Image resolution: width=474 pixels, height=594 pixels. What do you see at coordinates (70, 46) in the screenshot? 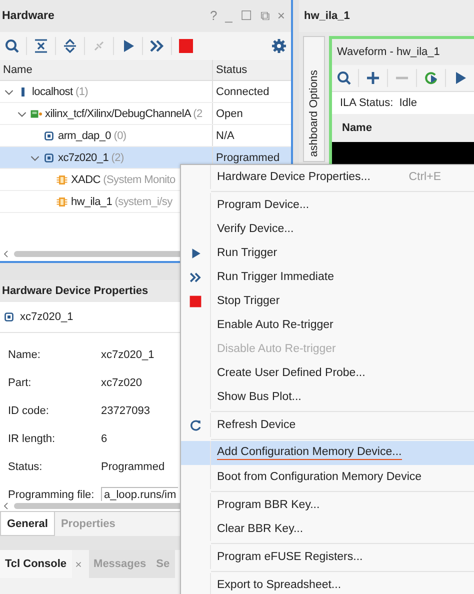
I see `expand-all-icon` at bounding box center [70, 46].